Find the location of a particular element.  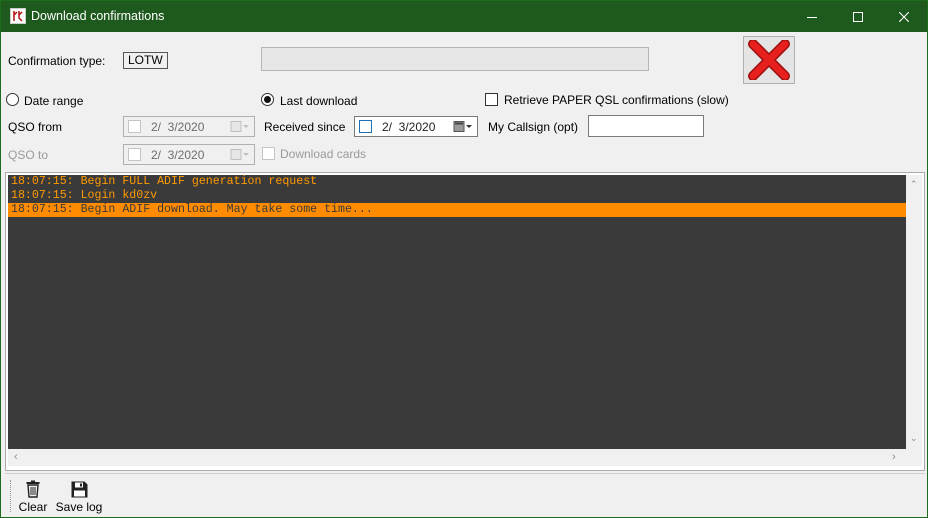

window-title: Download confirmations is located at coordinates (98, 16).